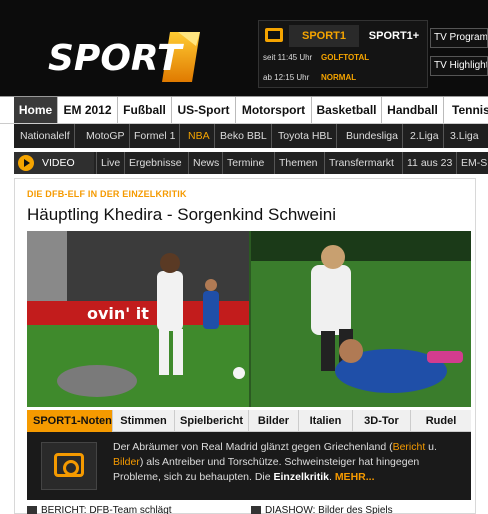  What do you see at coordinates (316, 57) in the screenshot?
I see `schedule-row: seit 11:45 Uhr GOLFTOTAL` at bounding box center [316, 57].